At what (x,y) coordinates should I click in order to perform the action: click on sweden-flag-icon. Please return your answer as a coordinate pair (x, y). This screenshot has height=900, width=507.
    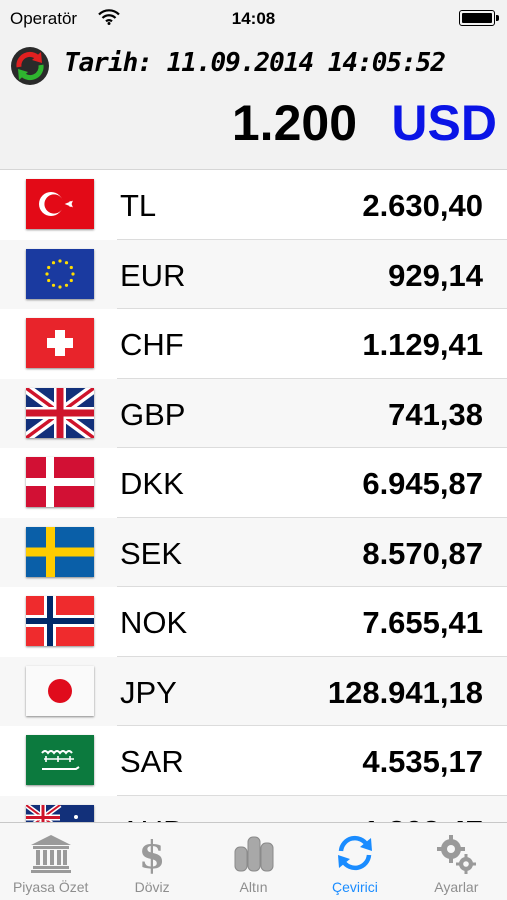
    Looking at the image, I should click on (60, 551).